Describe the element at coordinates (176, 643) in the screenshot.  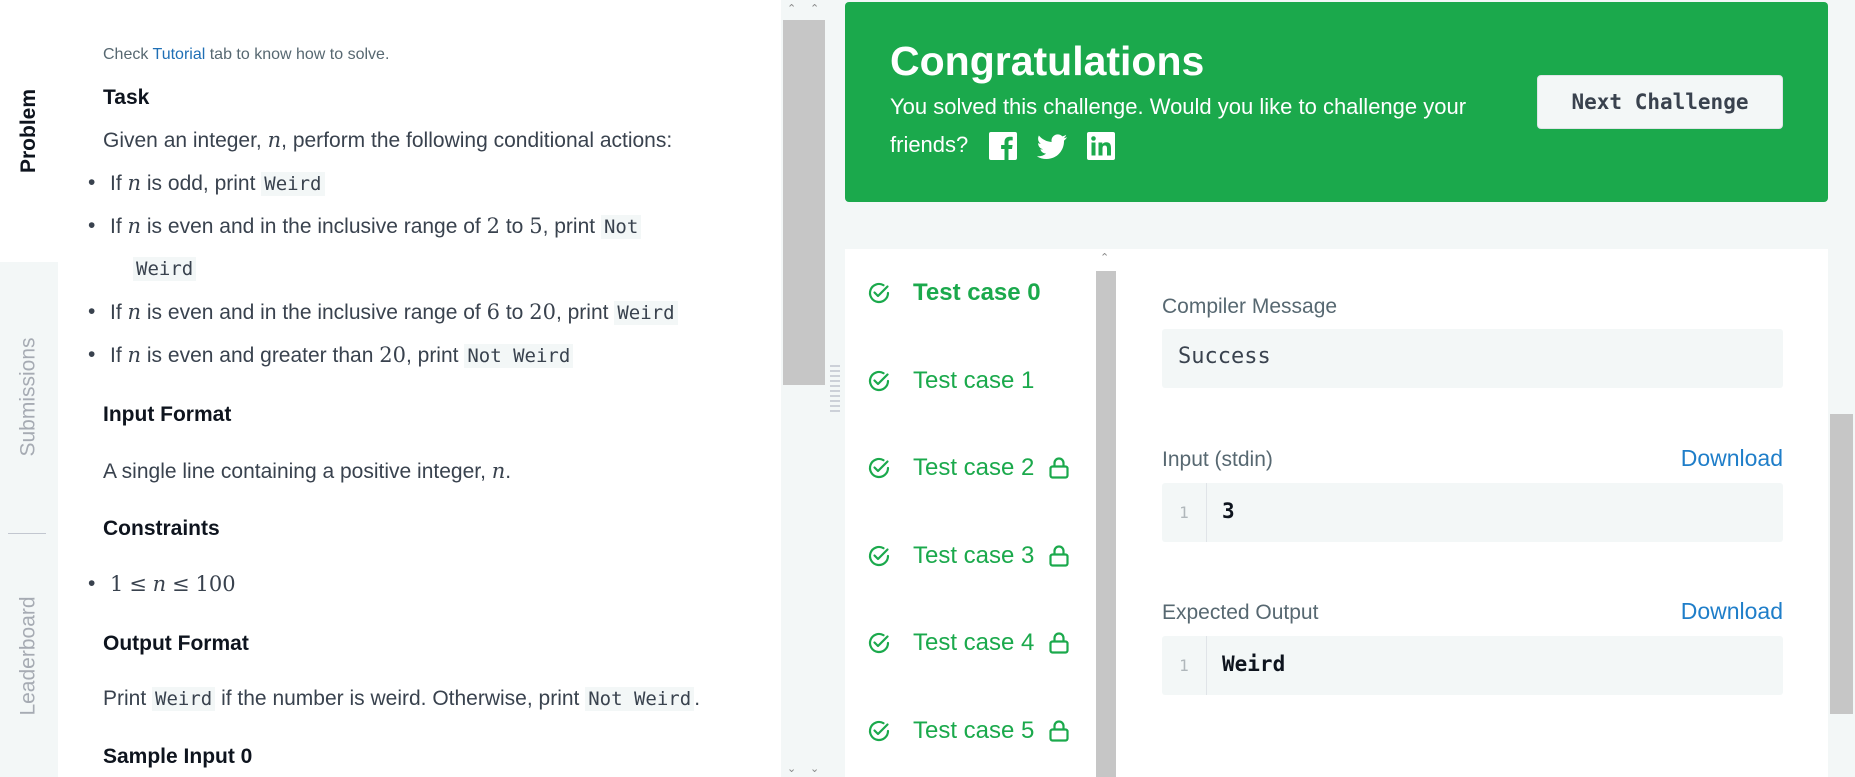
I see `output-format-heading: Output Format` at that location.